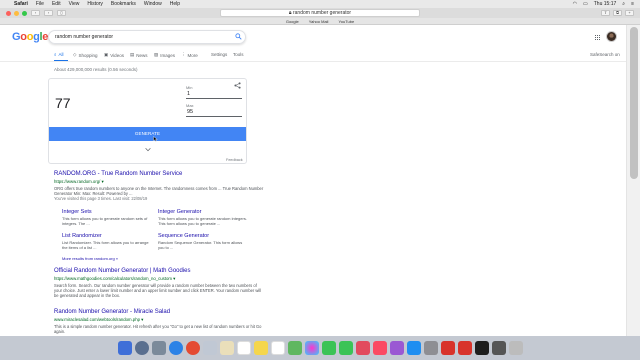  I want to click on tab-settings: Settings, so click(219, 54).